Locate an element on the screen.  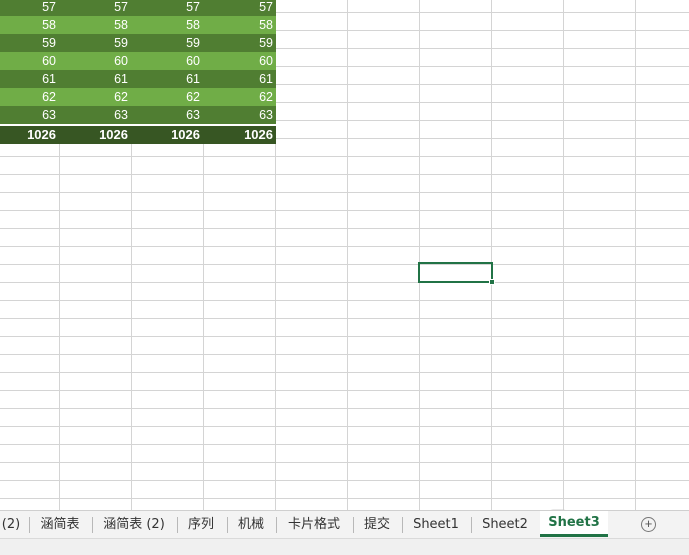
status-bar is located at coordinates (344, 546).